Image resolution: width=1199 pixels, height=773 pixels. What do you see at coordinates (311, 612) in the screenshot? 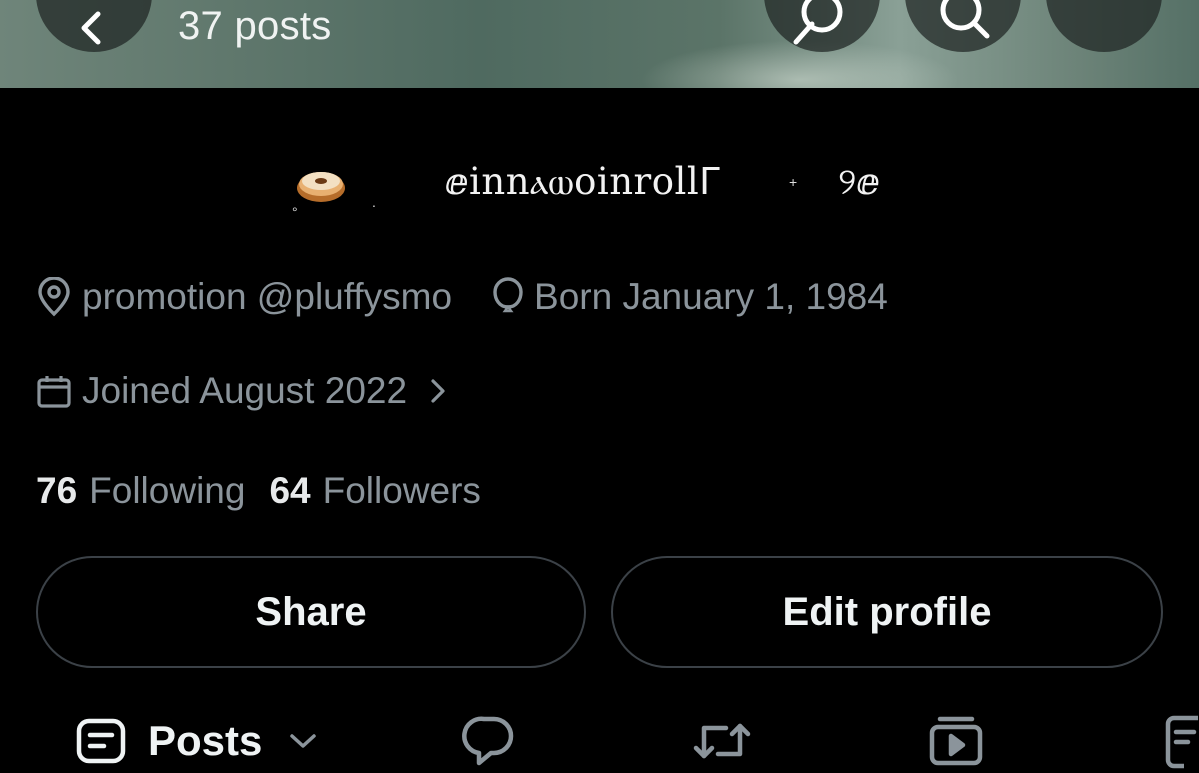
I see `share-button: Share` at bounding box center [311, 612].